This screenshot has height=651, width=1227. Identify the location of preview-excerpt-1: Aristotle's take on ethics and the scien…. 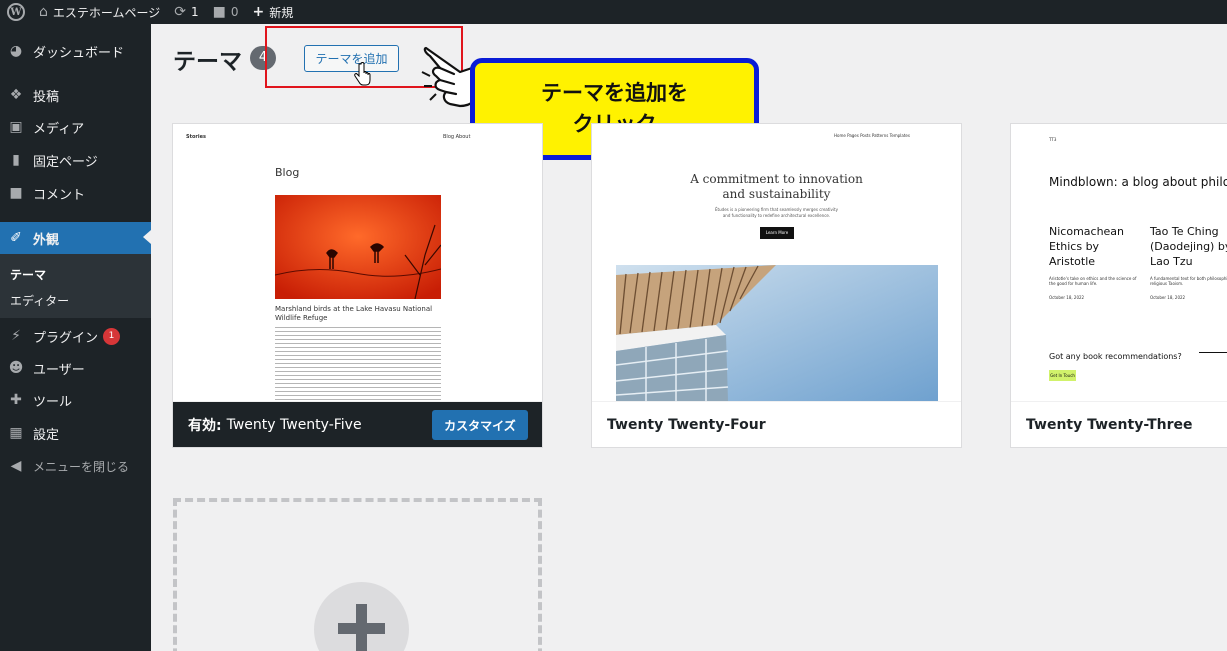
(1093, 281).